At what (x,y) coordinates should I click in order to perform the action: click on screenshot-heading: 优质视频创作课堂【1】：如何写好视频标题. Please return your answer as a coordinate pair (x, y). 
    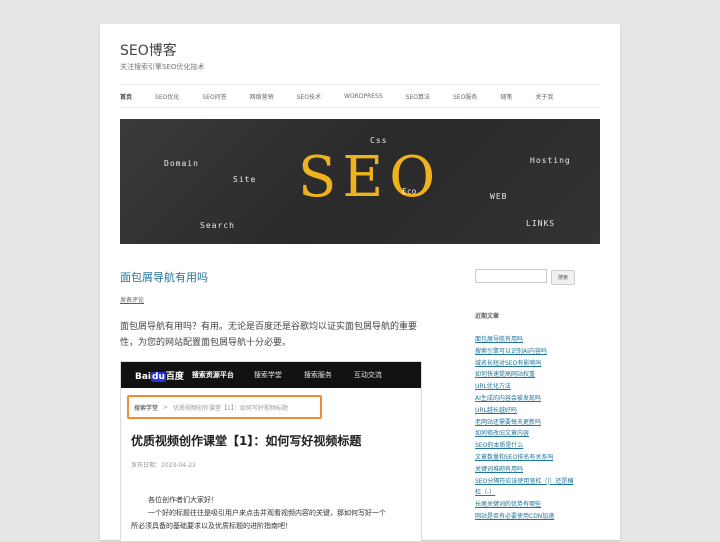
    Looking at the image, I should click on (246, 441).